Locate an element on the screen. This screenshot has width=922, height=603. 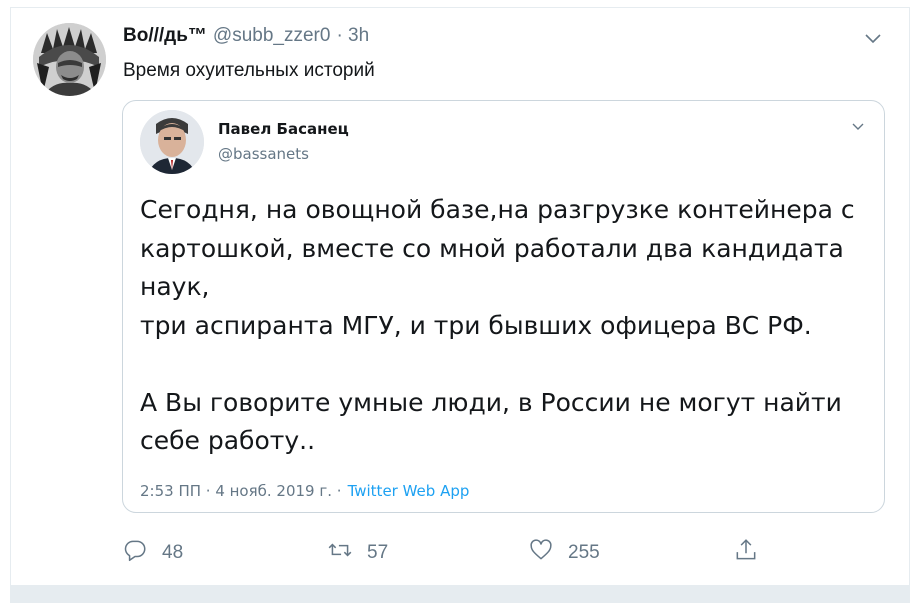
quoted-display-name: Павел Басанец is located at coordinates (283, 129).